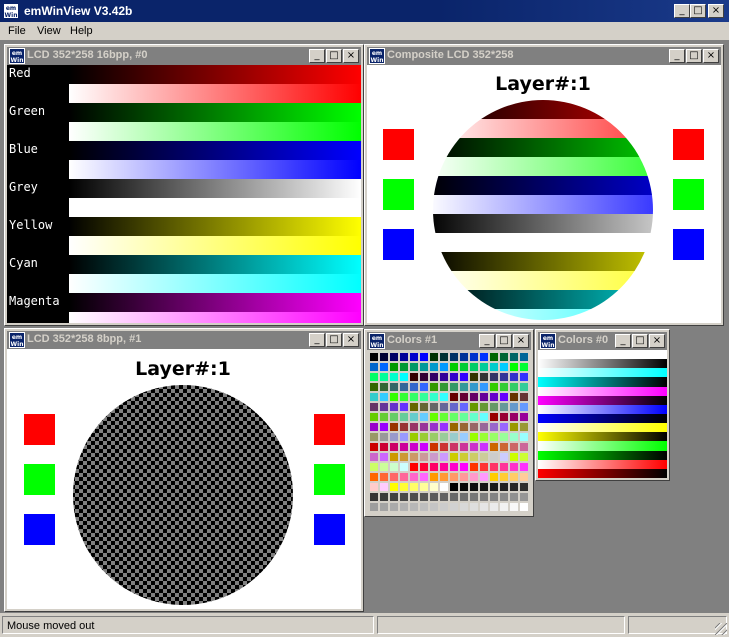  Describe the element at coordinates (698, 11) in the screenshot. I see `app-maximize-button: □` at that location.